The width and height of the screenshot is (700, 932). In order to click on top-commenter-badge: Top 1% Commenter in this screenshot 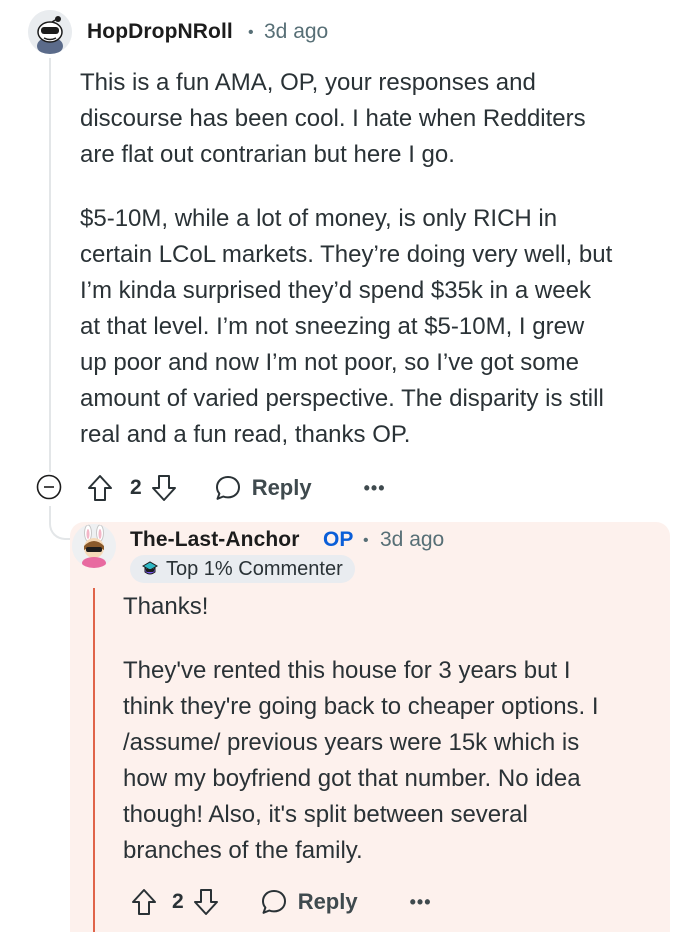, I will do `click(242, 569)`.